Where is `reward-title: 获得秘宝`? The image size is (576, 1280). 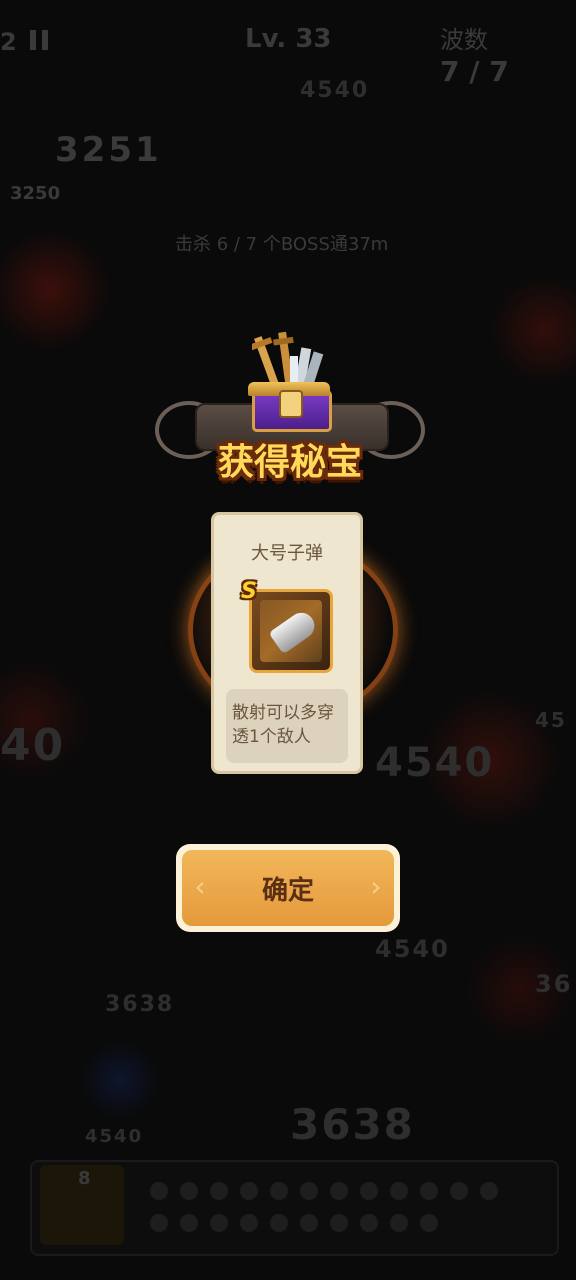
reward-title: 获得秘宝 is located at coordinates (289, 462).